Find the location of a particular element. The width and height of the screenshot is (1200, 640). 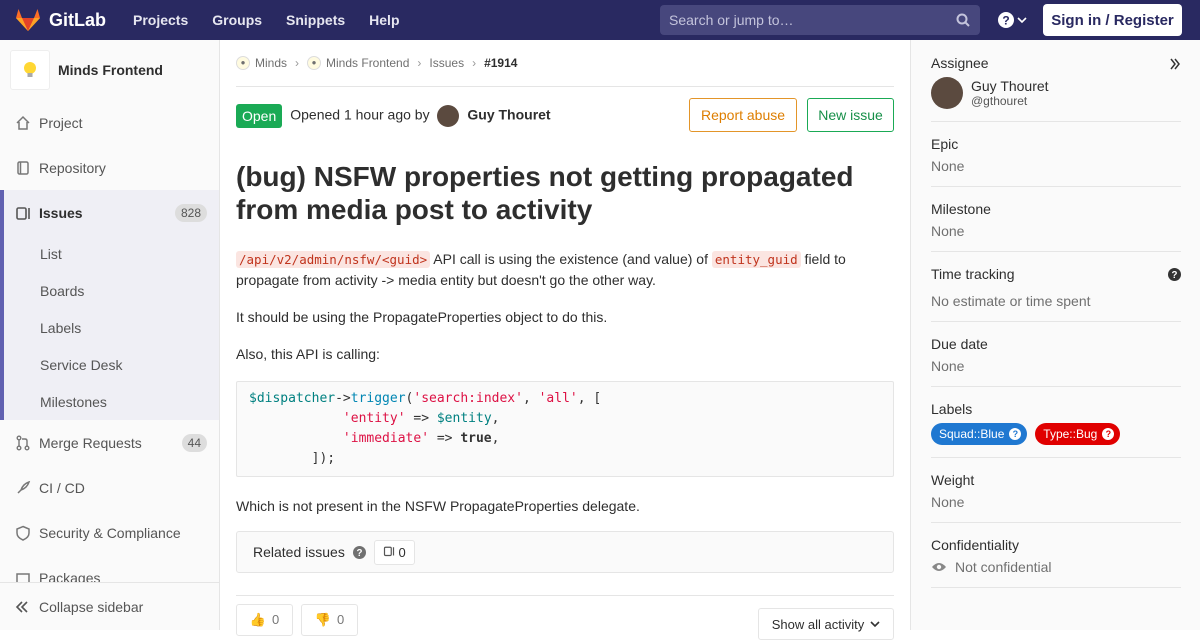

breadcrumb-issues: Issues is located at coordinates (446, 63).